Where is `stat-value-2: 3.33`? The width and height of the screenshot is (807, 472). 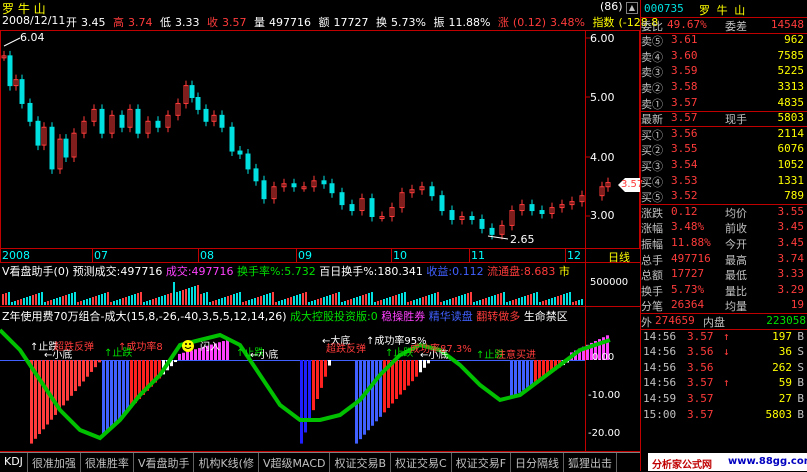 stat-value-2: 3.33 is located at coordinates (791, 274).